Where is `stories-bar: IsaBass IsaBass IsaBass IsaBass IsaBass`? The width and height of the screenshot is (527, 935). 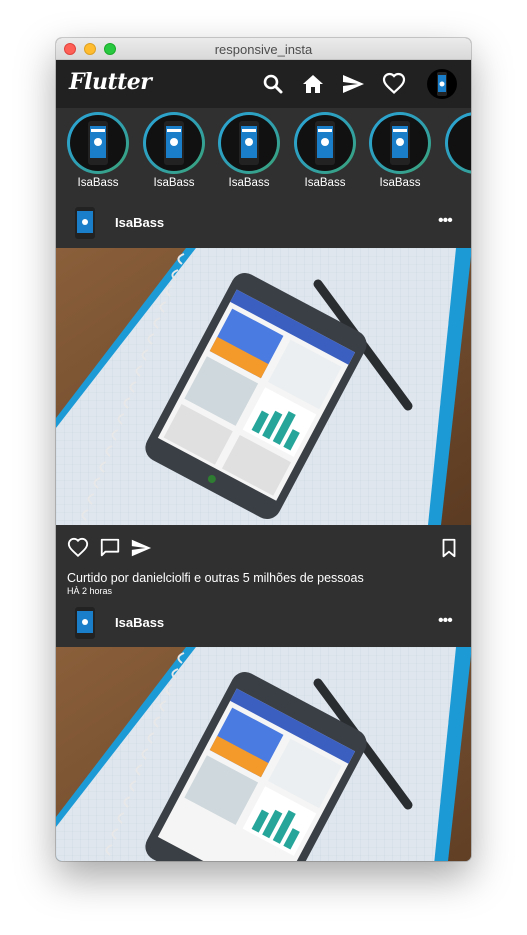 stories-bar: IsaBass IsaBass IsaBass IsaBass IsaBass is located at coordinates (263, 153).